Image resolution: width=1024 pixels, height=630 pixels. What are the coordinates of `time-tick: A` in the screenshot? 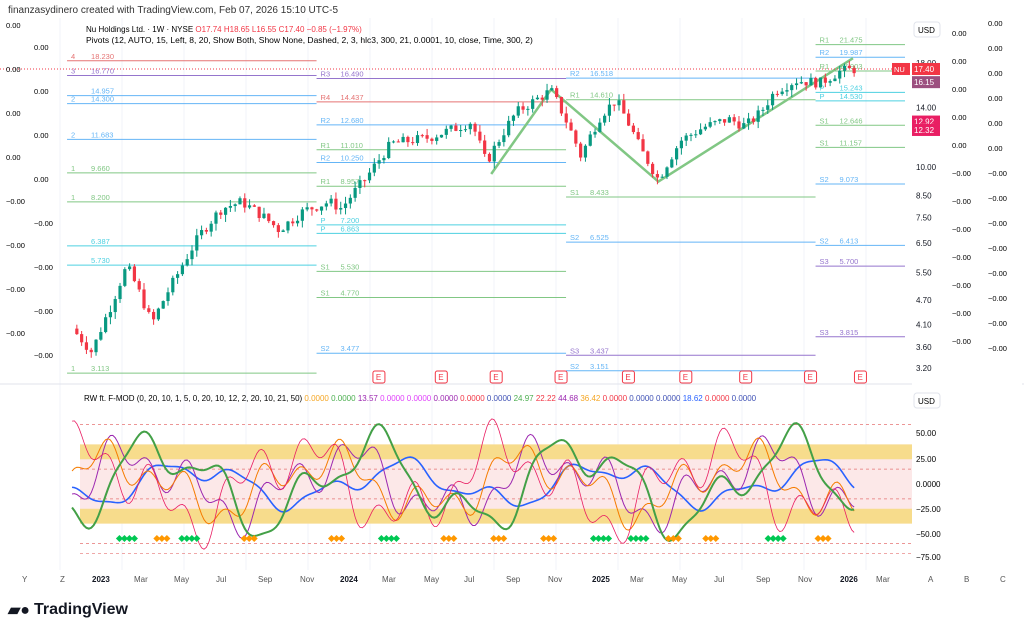 It's located at (931, 579).